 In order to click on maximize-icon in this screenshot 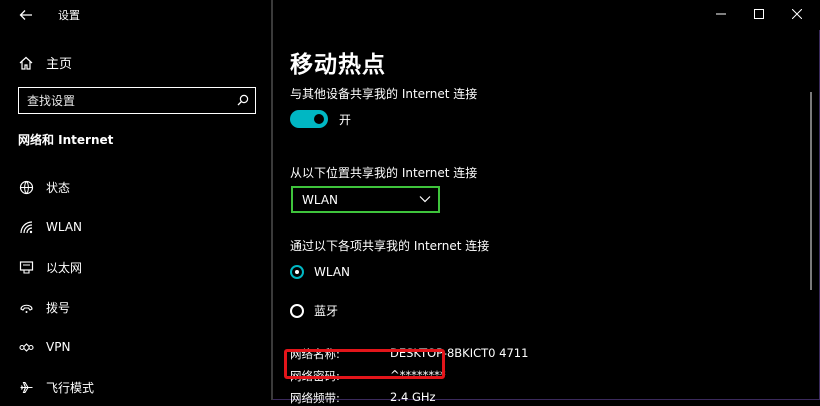, I will do `click(759, 14)`.